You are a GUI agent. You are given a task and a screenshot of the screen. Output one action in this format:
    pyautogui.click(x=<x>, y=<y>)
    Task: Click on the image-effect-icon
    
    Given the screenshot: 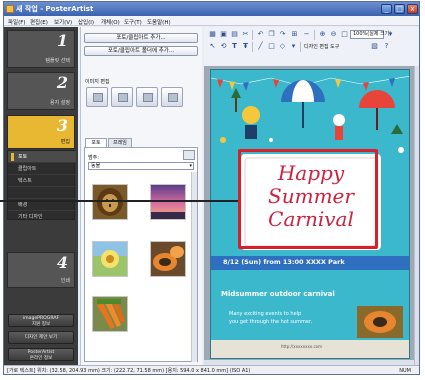 What is the action you would take?
    pyautogui.click(x=172, y=97)
    